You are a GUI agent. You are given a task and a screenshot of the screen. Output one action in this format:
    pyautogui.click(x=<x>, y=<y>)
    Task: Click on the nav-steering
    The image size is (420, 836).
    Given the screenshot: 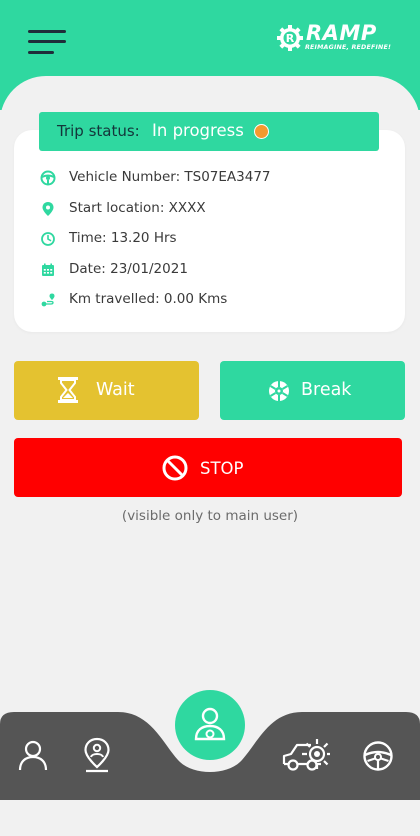 What is the action you would take?
    pyautogui.click(x=378, y=758)
    